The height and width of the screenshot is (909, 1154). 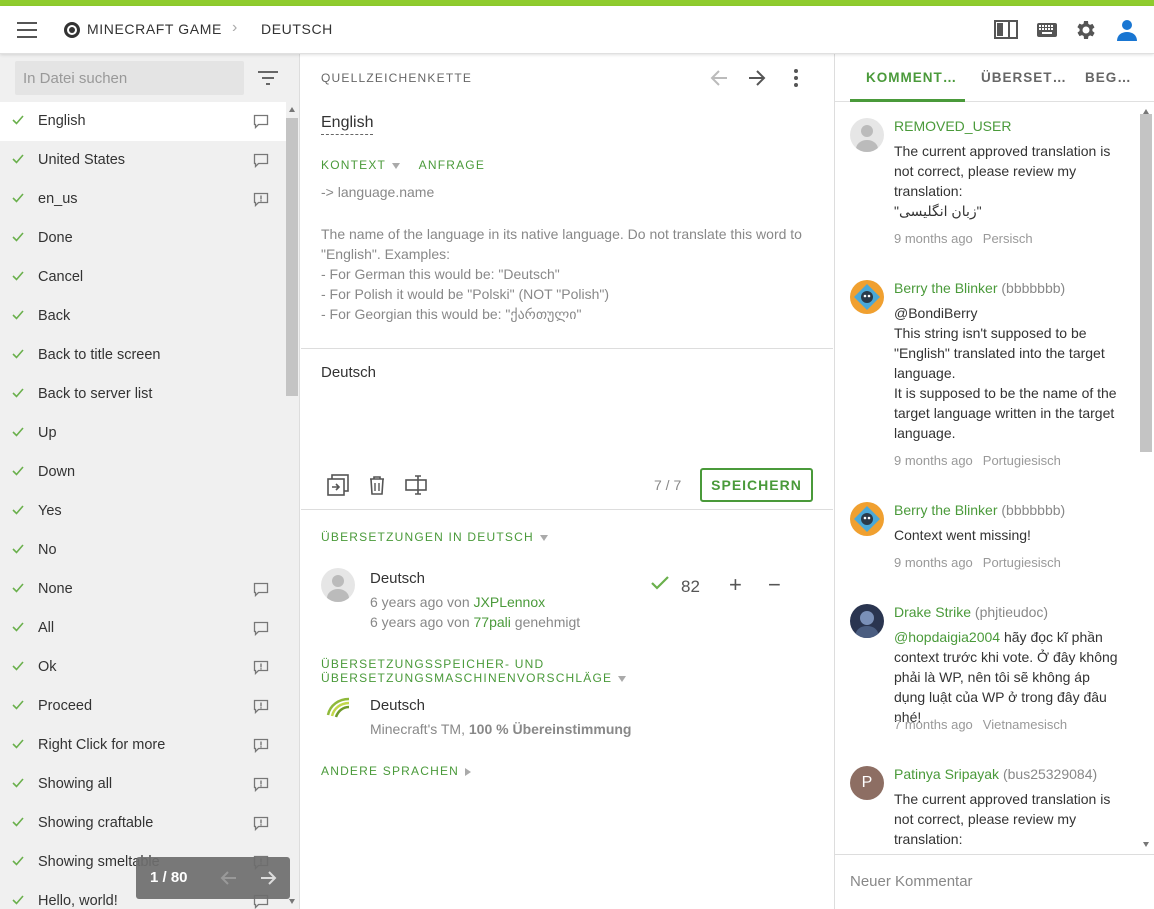 I want to click on string-label: All, so click(x=46, y=628).